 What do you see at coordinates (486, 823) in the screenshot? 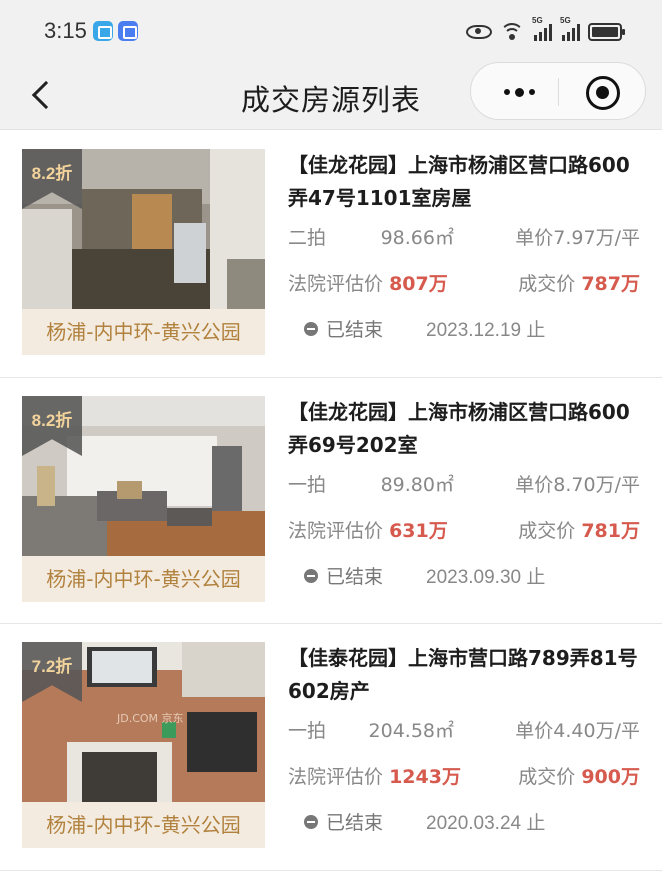
I see `end-date: 2020.03.24 止` at bounding box center [486, 823].